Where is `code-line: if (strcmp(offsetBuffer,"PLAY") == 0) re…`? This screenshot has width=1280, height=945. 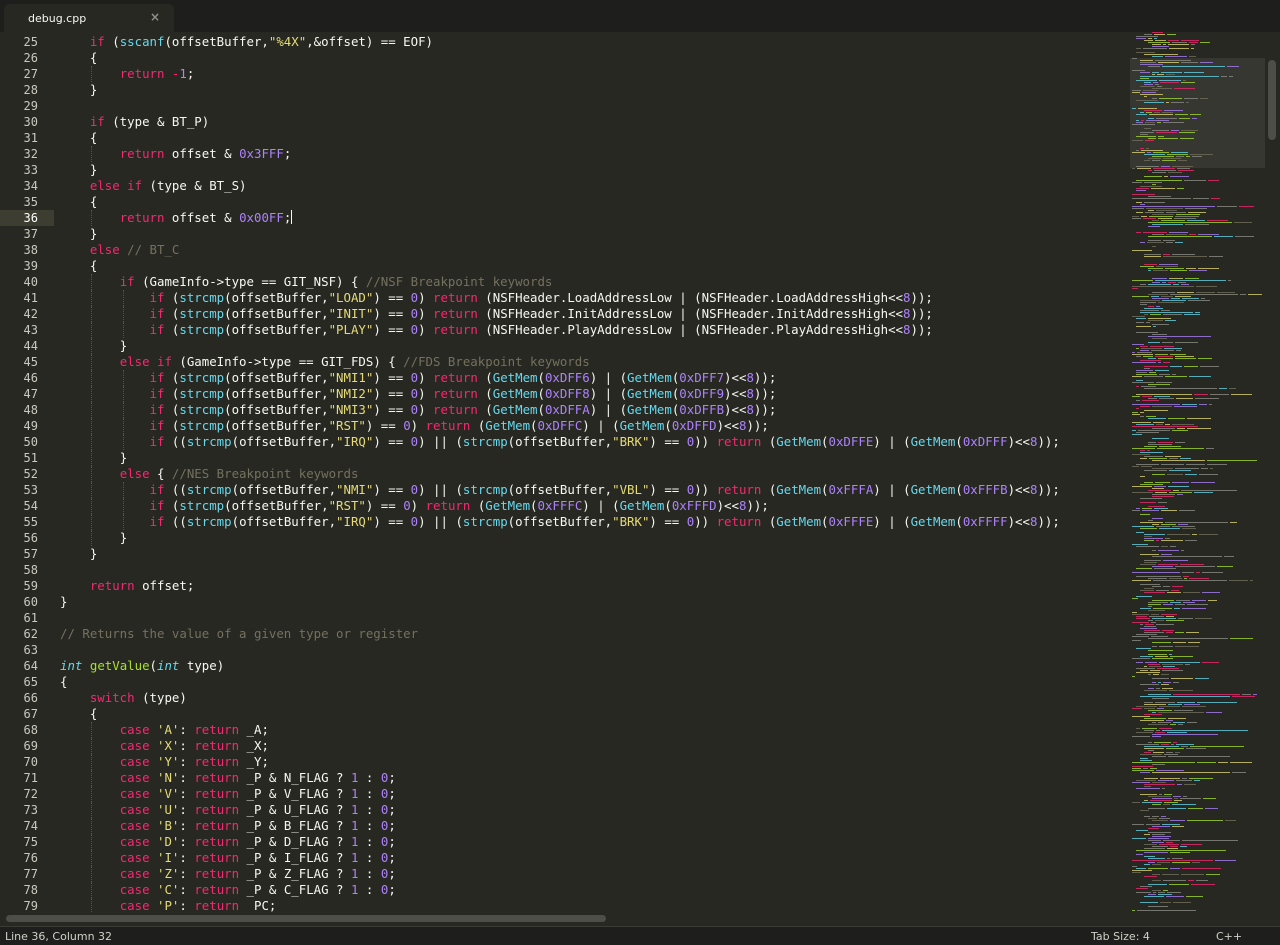 code-line: if (strcmp(offsetBuffer,"PLAY") == 0) re… is located at coordinates (496, 330).